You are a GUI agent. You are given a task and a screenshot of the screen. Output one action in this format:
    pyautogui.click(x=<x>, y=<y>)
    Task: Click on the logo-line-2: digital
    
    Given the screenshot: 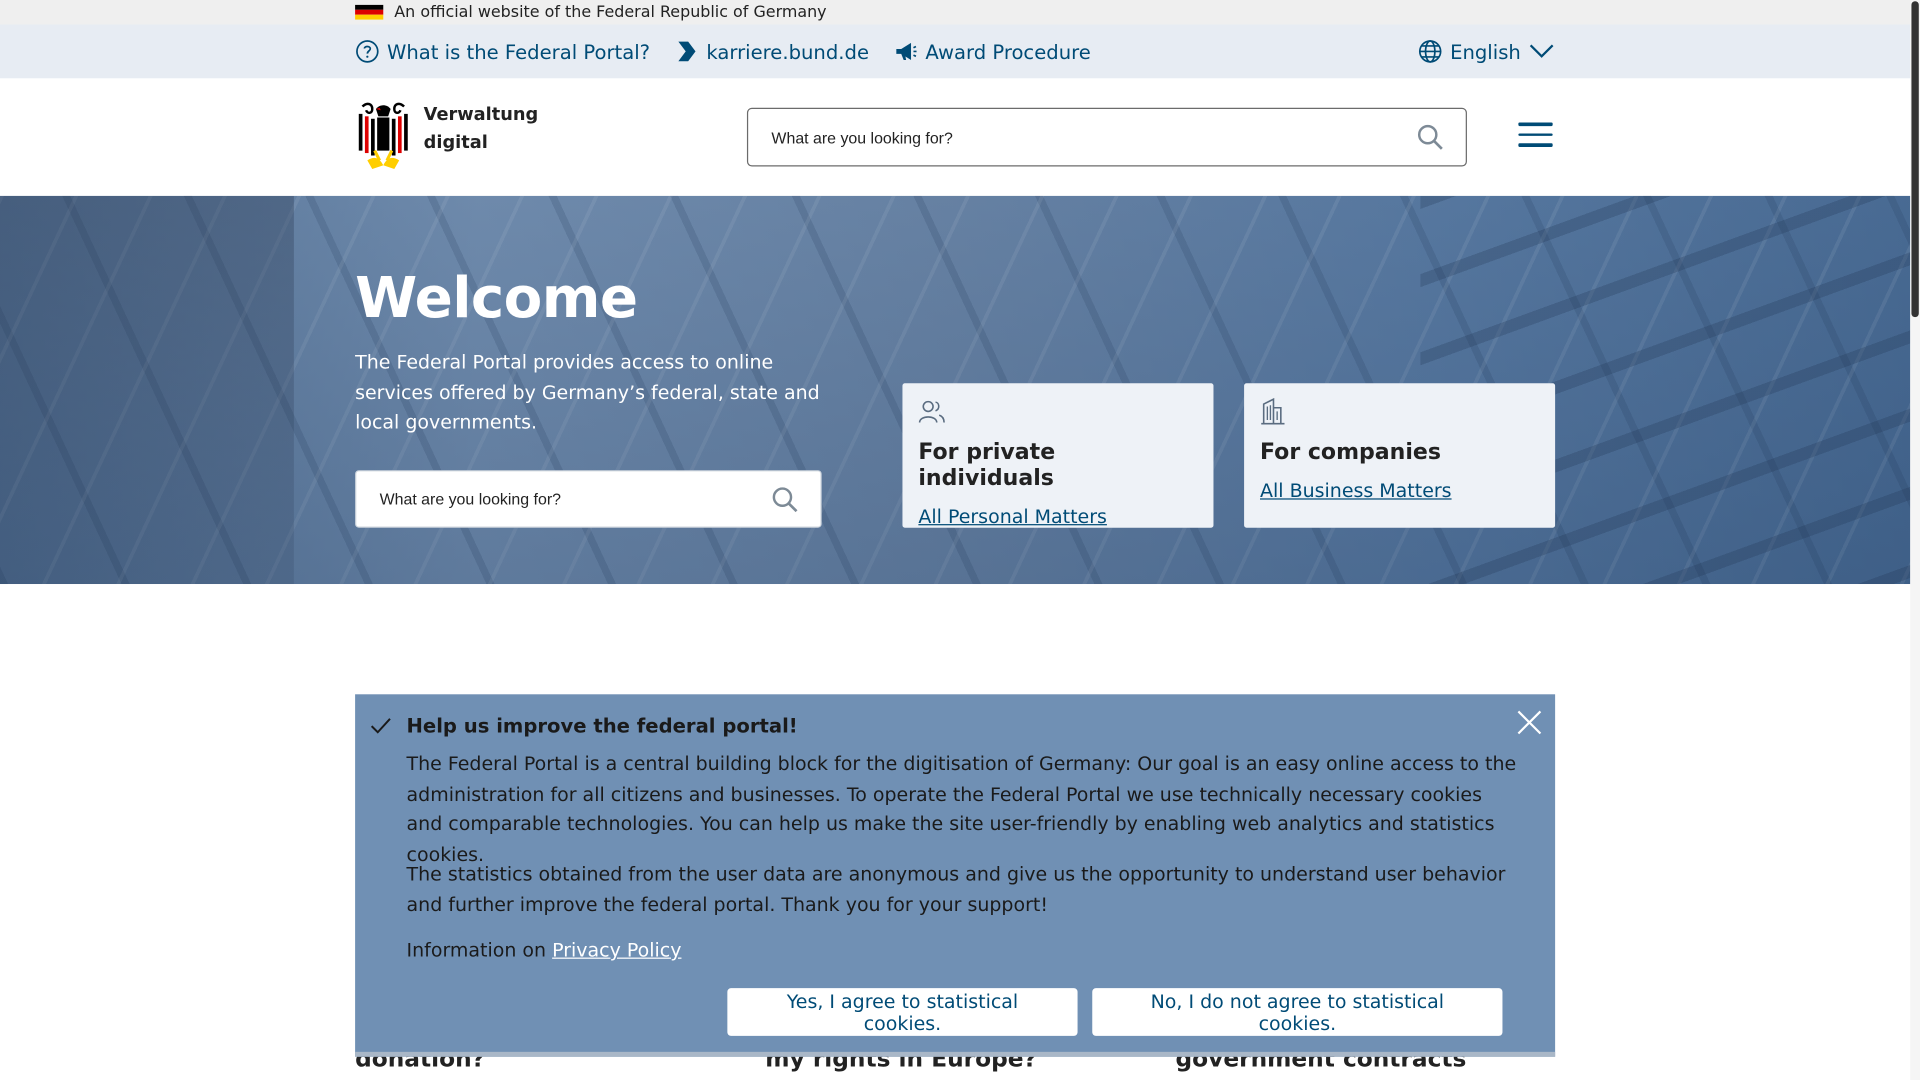 What is the action you would take?
    pyautogui.click(x=455, y=143)
    